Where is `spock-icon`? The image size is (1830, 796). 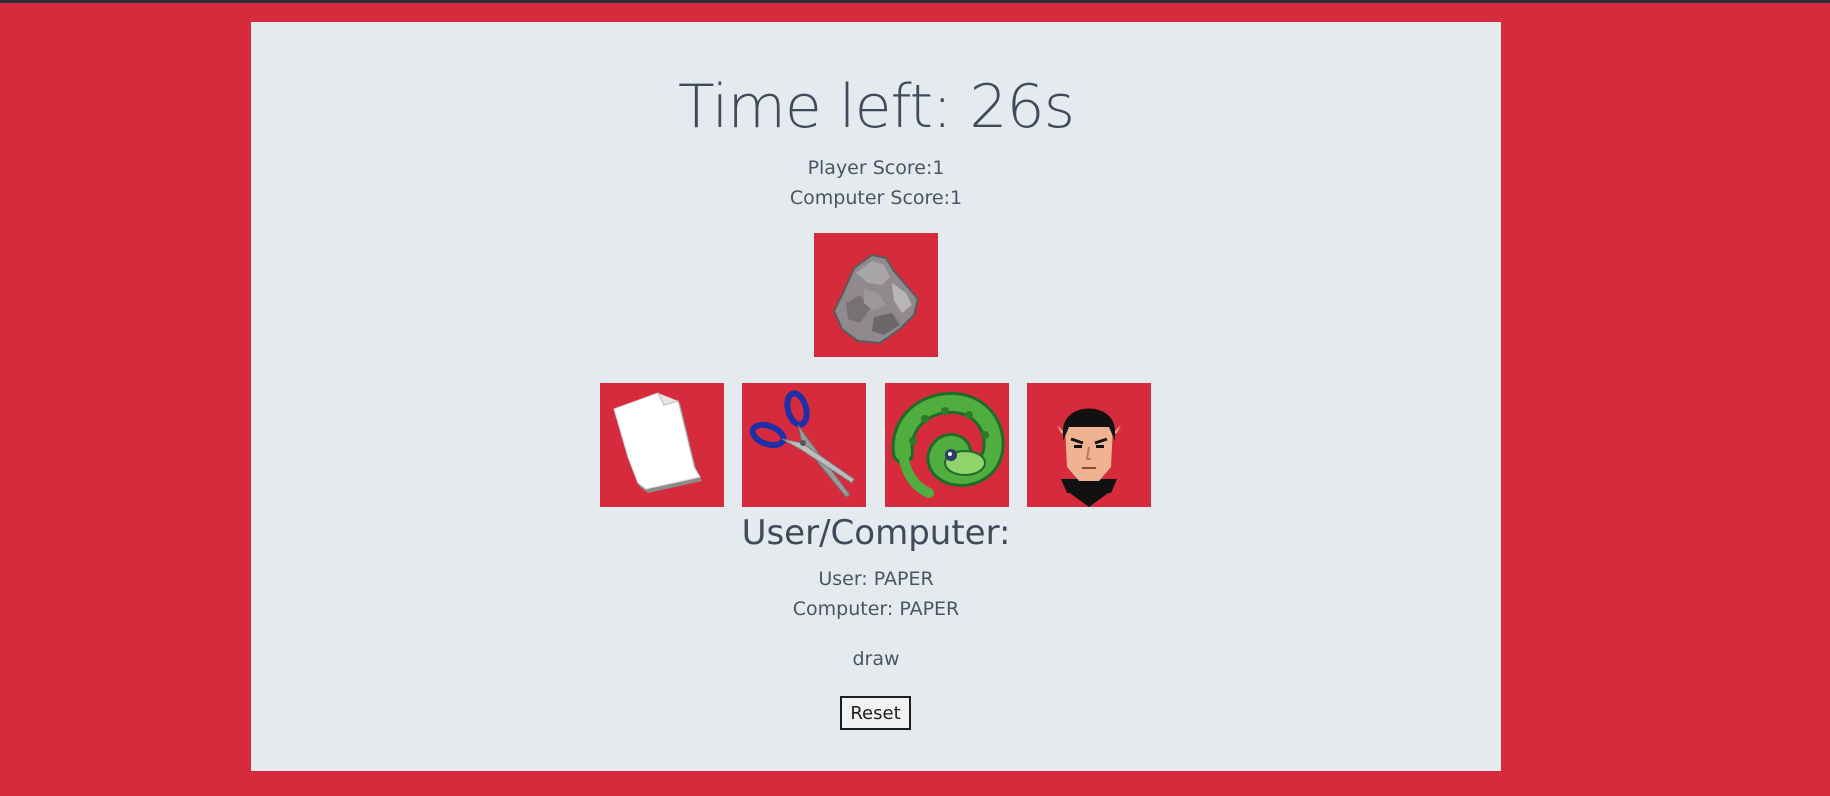 spock-icon is located at coordinates (1089, 457).